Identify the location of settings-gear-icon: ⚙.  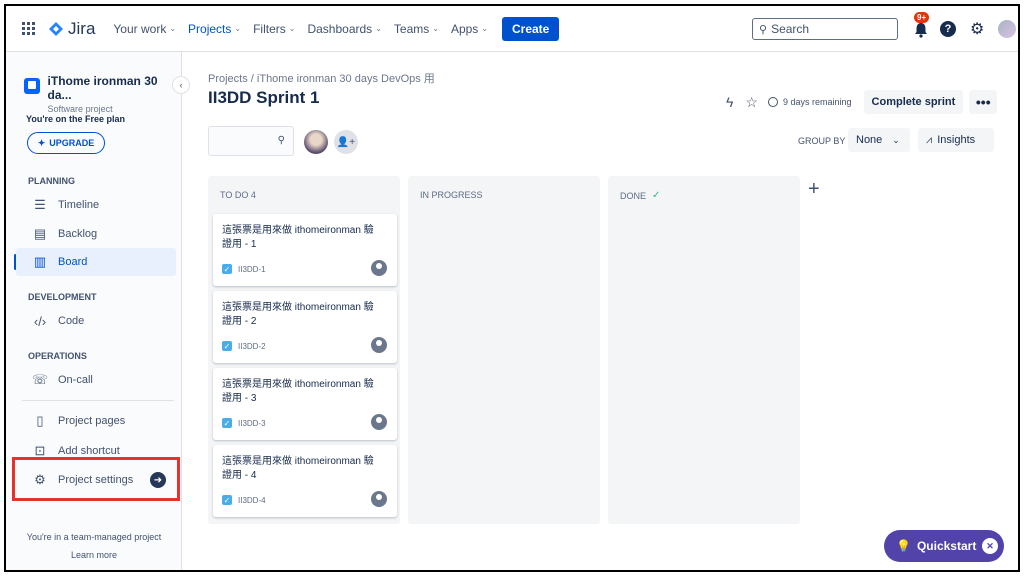
(977, 29).